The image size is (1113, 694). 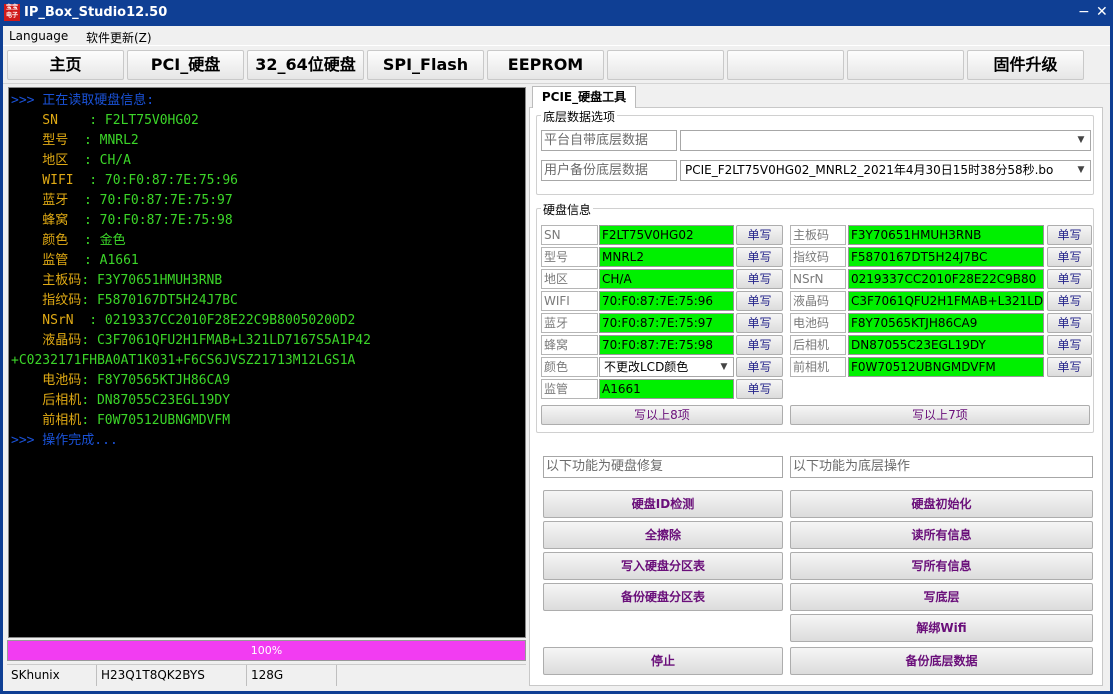 What do you see at coordinates (46, 340) in the screenshot?
I see `console-key: 液晶码` at bounding box center [46, 340].